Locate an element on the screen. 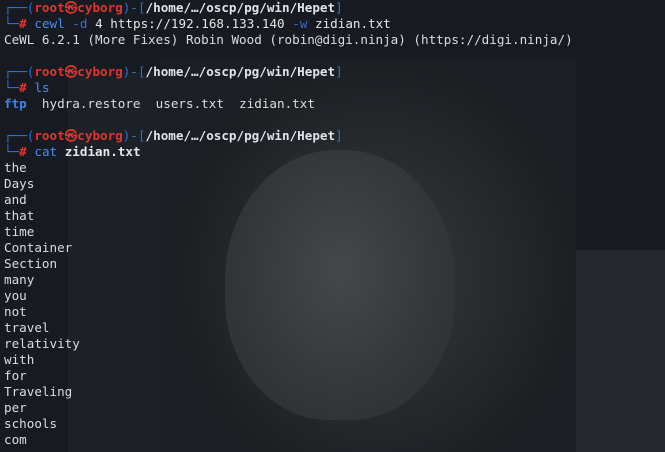 Image resolution: width=665 pixels, height=452 pixels. output-word: time is located at coordinates (19, 231).